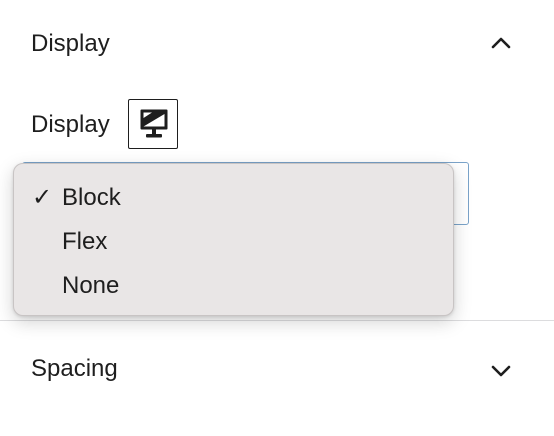 This screenshot has height=436, width=554. I want to click on dropdown-option-label: Block, so click(91, 197).